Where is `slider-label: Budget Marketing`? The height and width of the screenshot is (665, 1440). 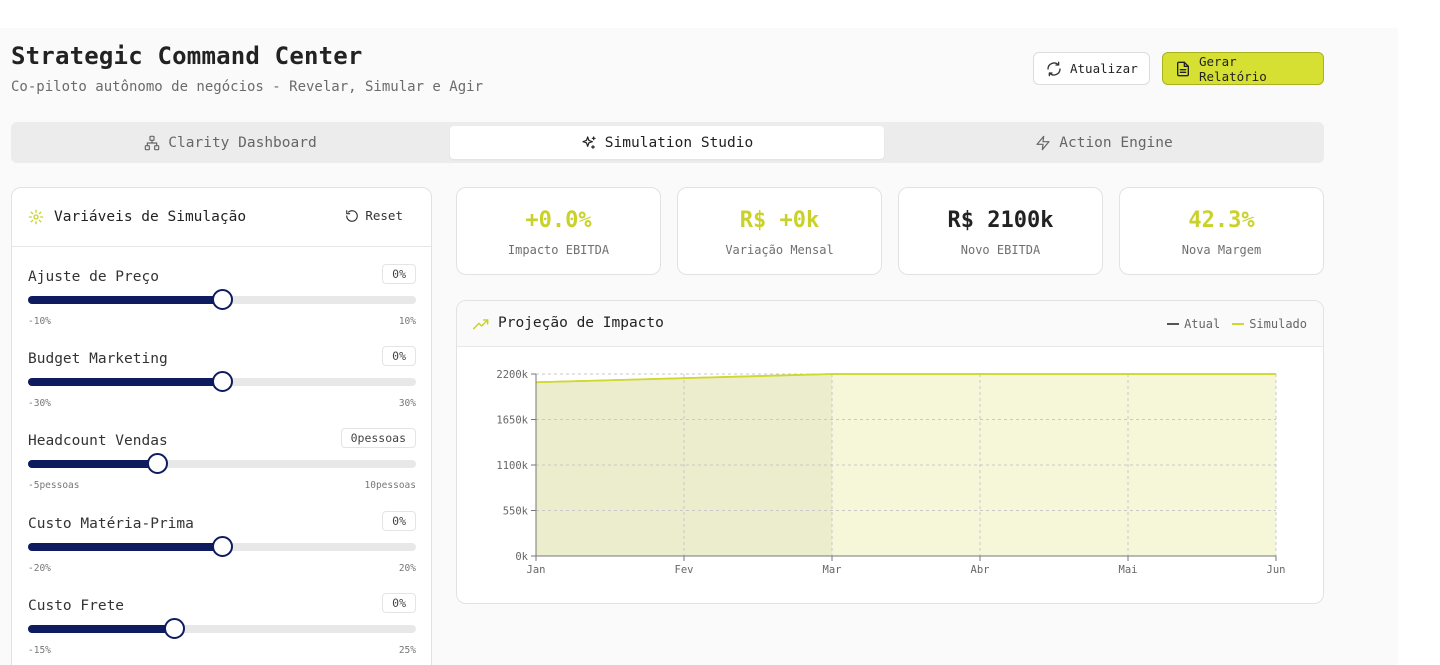
slider-label: Budget Marketing is located at coordinates (98, 359).